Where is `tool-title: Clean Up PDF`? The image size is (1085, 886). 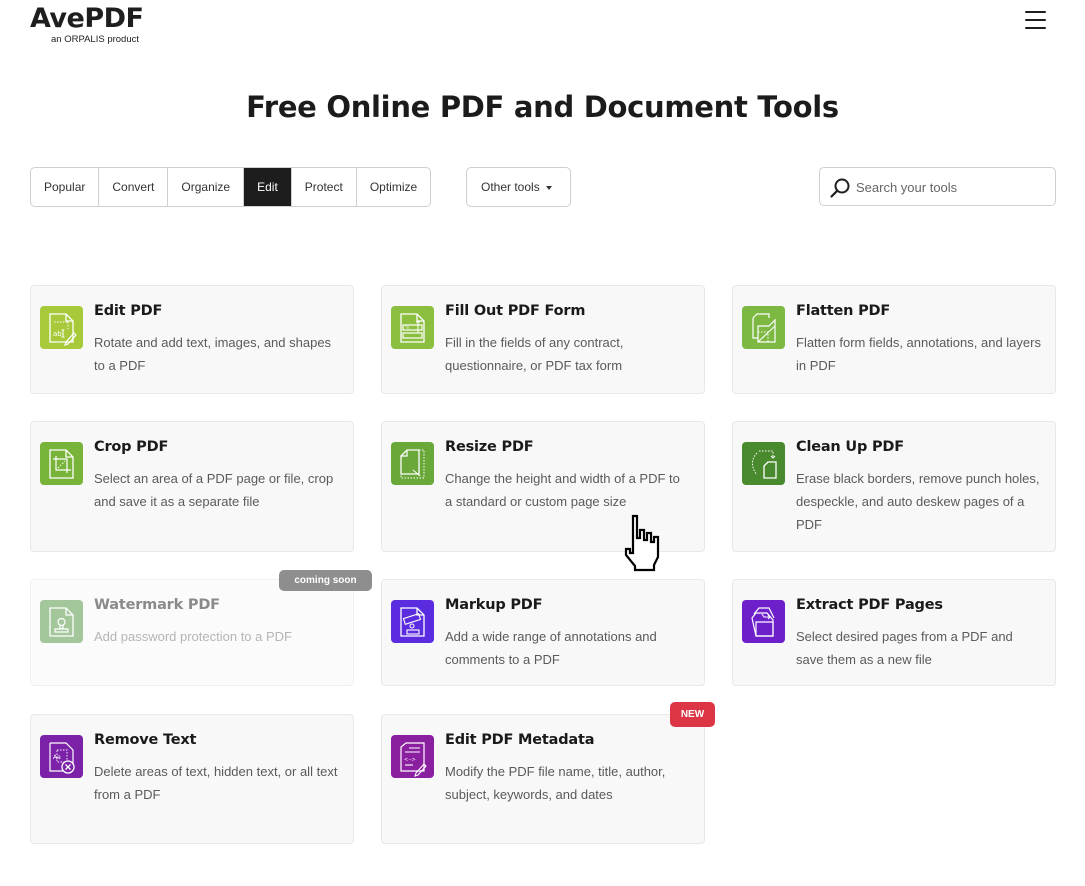
tool-title: Clean Up PDF is located at coordinates (850, 447).